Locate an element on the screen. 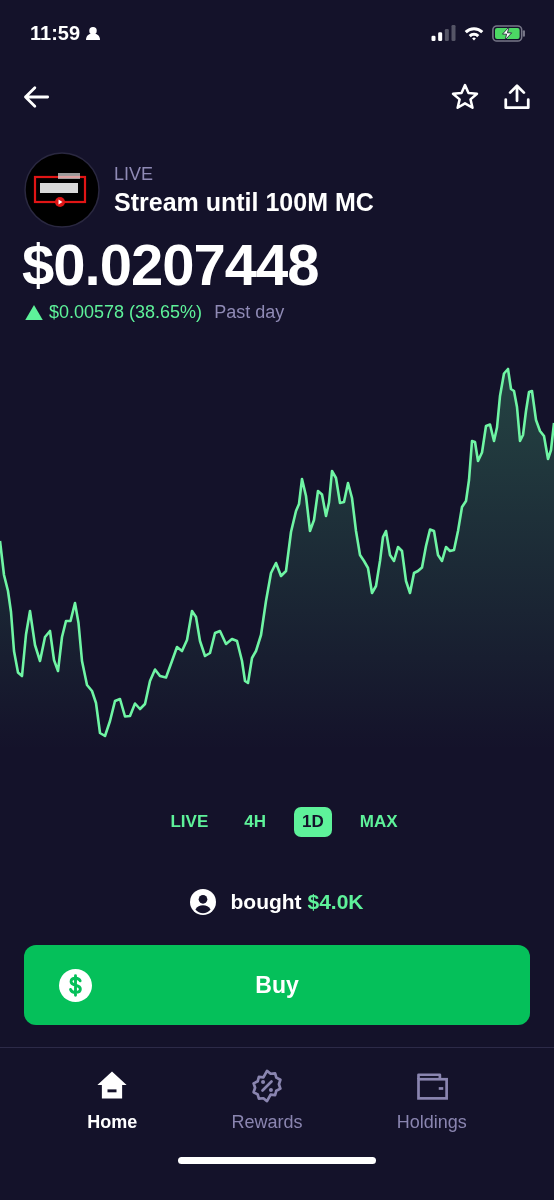 This screenshot has width=554, height=1200. nav-tab: Home is located at coordinates (112, 1100).